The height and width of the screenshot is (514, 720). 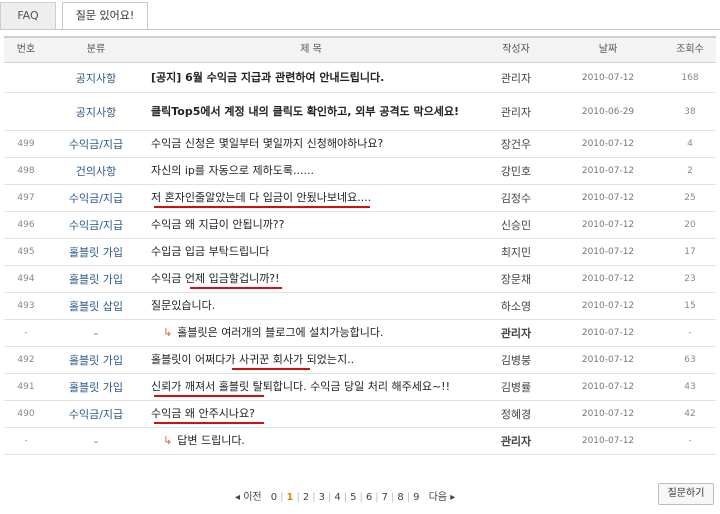 I want to click on header-views: 조회수, so click(x=690, y=49).